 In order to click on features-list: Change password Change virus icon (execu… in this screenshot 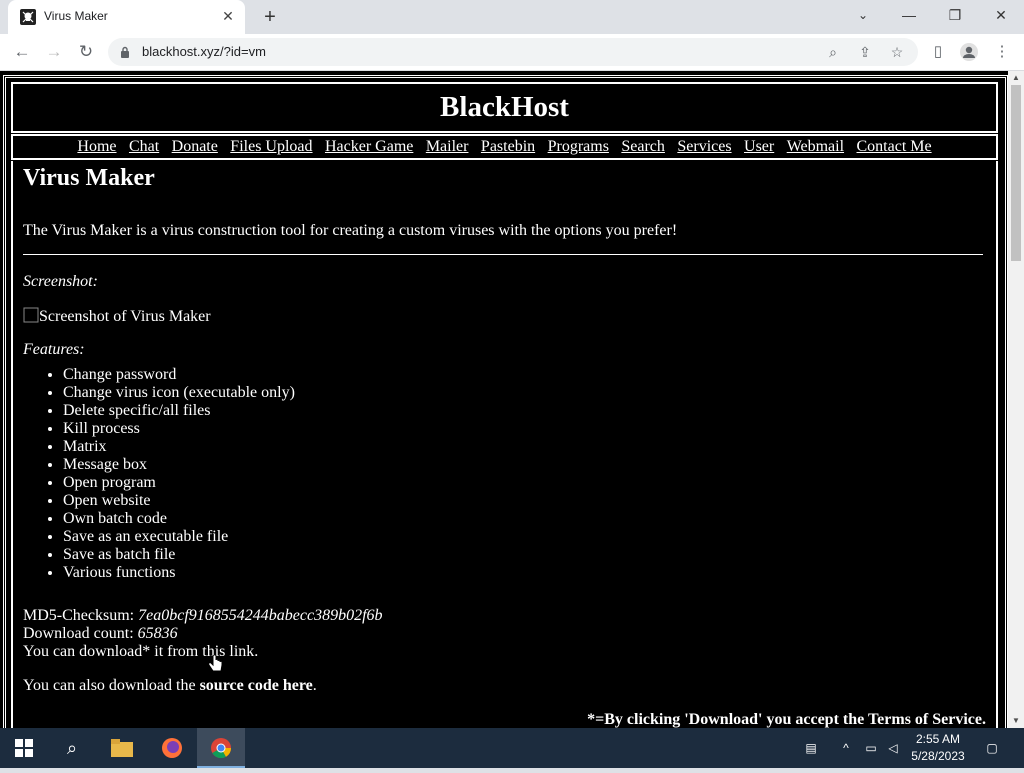, I will do `click(159, 474)`.